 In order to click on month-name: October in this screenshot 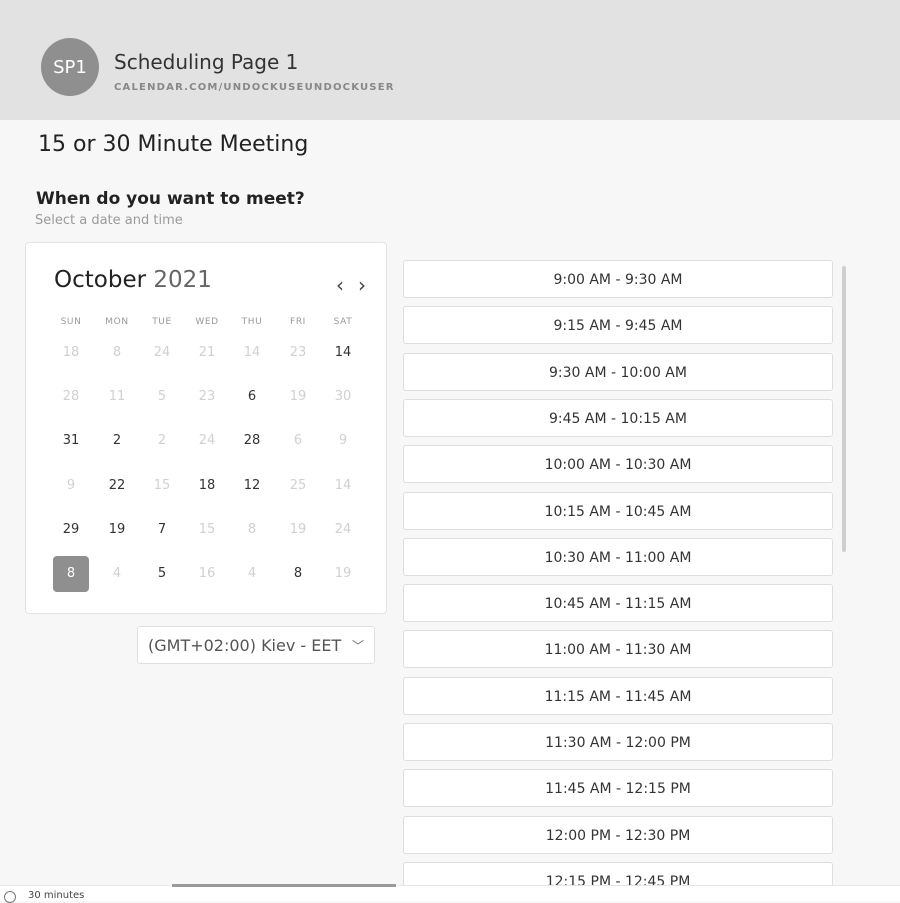, I will do `click(100, 280)`.